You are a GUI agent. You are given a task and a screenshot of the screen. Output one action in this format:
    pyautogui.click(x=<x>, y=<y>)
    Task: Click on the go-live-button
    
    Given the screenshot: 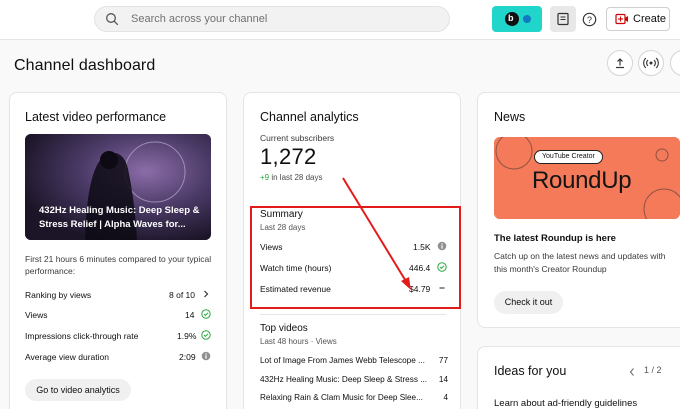 What is the action you would take?
    pyautogui.click(x=651, y=63)
    